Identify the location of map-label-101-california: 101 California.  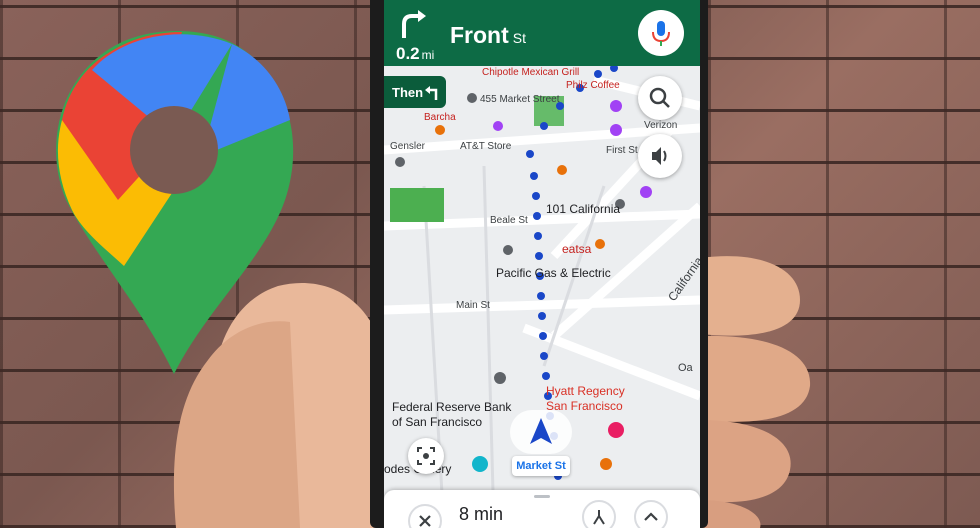
(583, 209).